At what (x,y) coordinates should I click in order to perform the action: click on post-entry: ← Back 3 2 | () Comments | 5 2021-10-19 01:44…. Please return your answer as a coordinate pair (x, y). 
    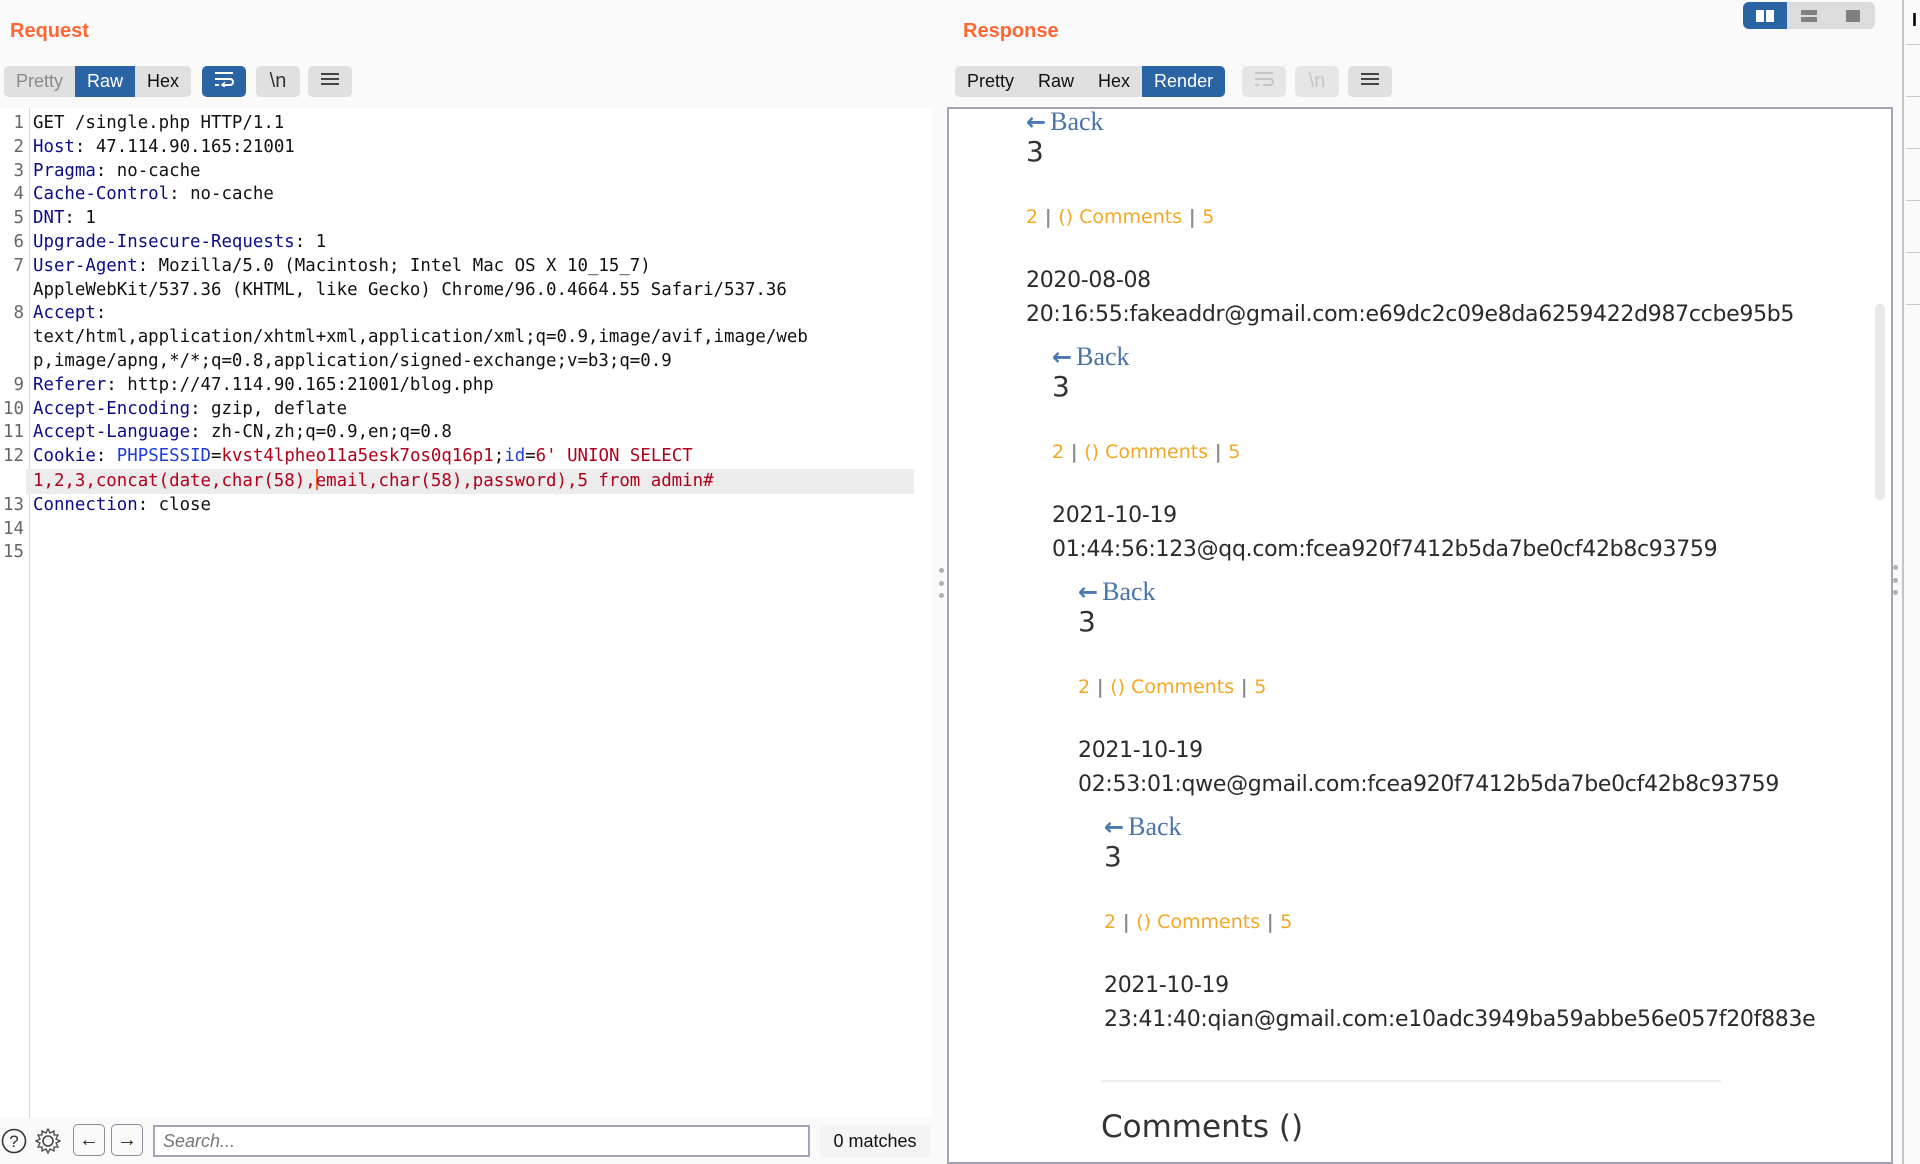
    Looking at the image, I should click on (1385, 454).